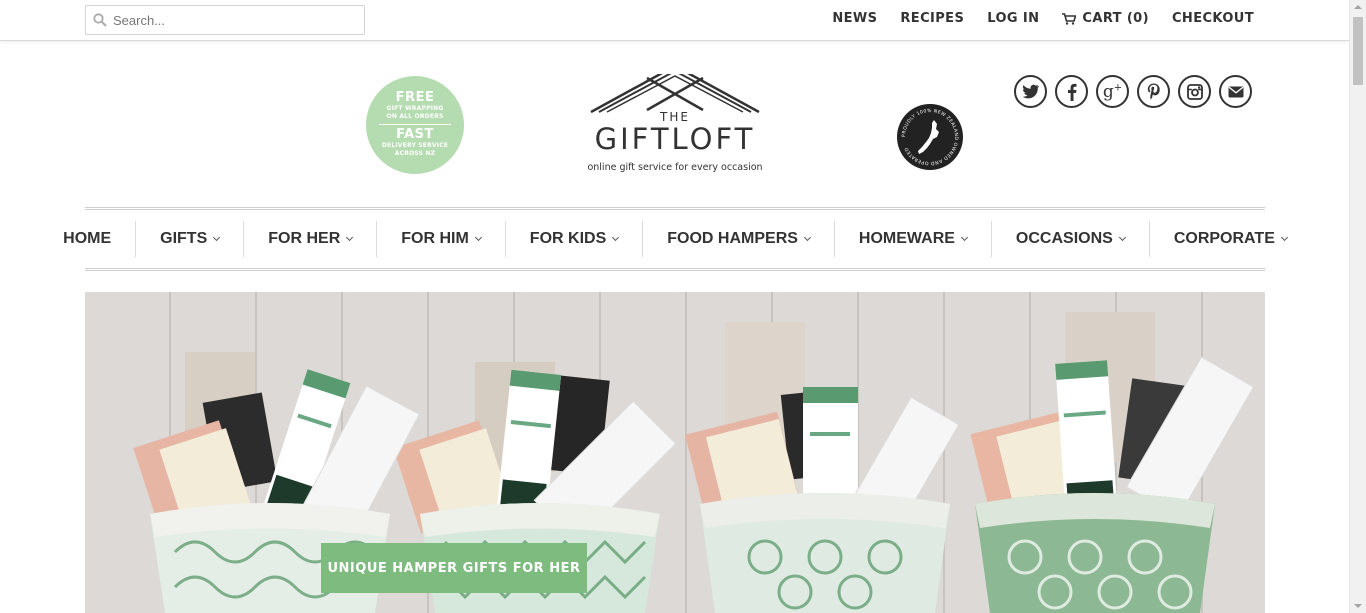 The height and width of the screenshot is (613, 1366). Describe the element at coordinates (415, 145) in the screenshot. I see `badge-fast-sub-1: DELIVERY SERVICE` at that location.